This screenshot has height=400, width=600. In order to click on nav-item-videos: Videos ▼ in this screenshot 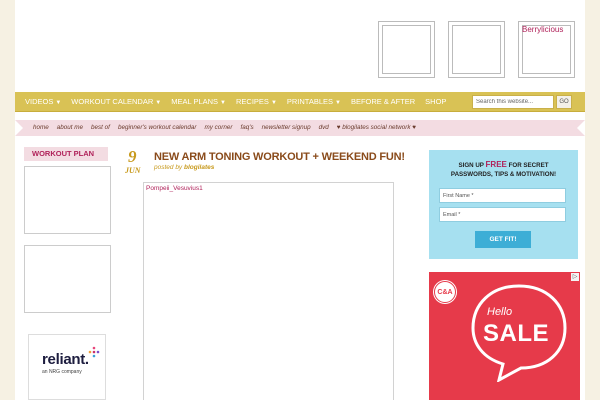, I will do `click(43, 102)`.